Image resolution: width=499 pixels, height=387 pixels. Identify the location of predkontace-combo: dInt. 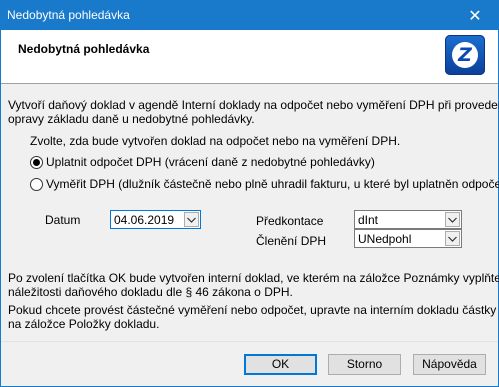
(408, 219).